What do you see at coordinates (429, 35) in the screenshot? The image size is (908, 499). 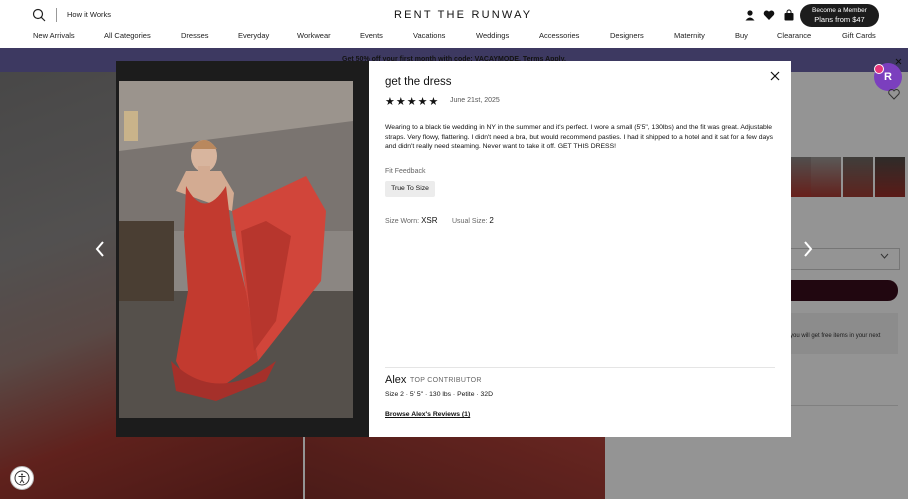 I see `nav-vacations: Vacations` at bounding box center [429, 35].